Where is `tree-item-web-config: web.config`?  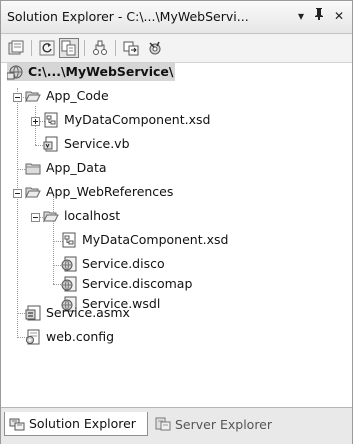
tree-item-web-config: web.config is located at coordinates (69, 337).